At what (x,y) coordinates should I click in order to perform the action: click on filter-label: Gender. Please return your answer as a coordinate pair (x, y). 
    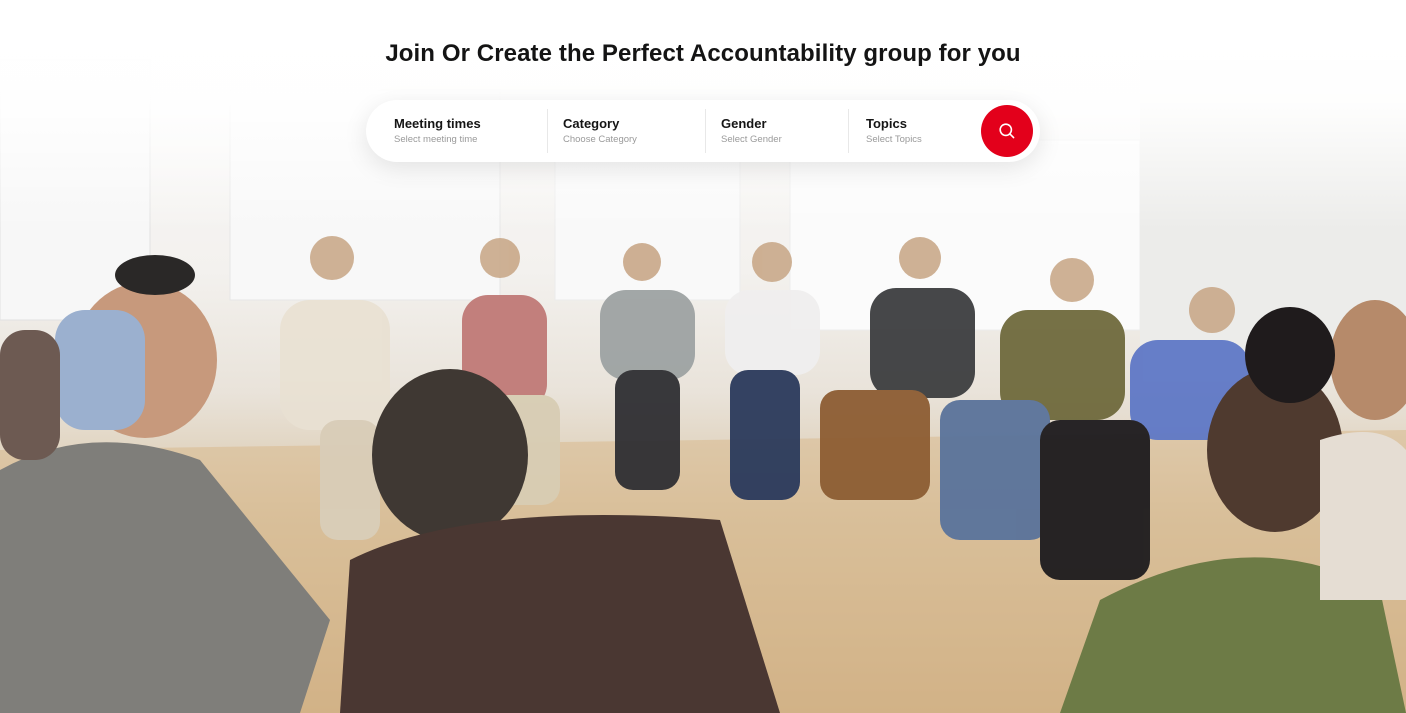
    Looking at the image, I should click on (744, 123).